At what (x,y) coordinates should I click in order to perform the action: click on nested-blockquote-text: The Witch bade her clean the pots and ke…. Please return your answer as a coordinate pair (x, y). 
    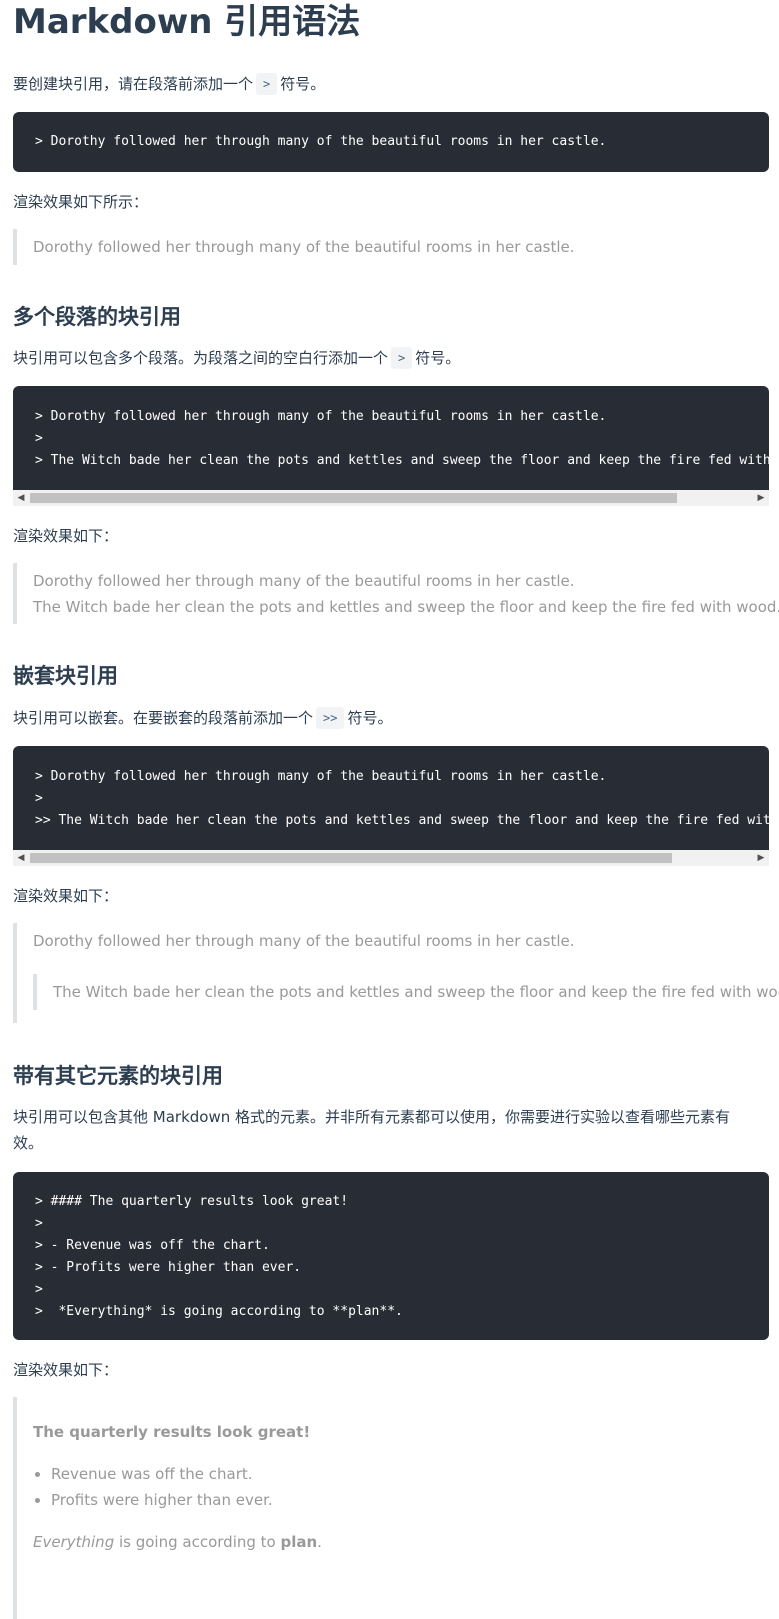
    Looking at the image, I should click on (416, 992).